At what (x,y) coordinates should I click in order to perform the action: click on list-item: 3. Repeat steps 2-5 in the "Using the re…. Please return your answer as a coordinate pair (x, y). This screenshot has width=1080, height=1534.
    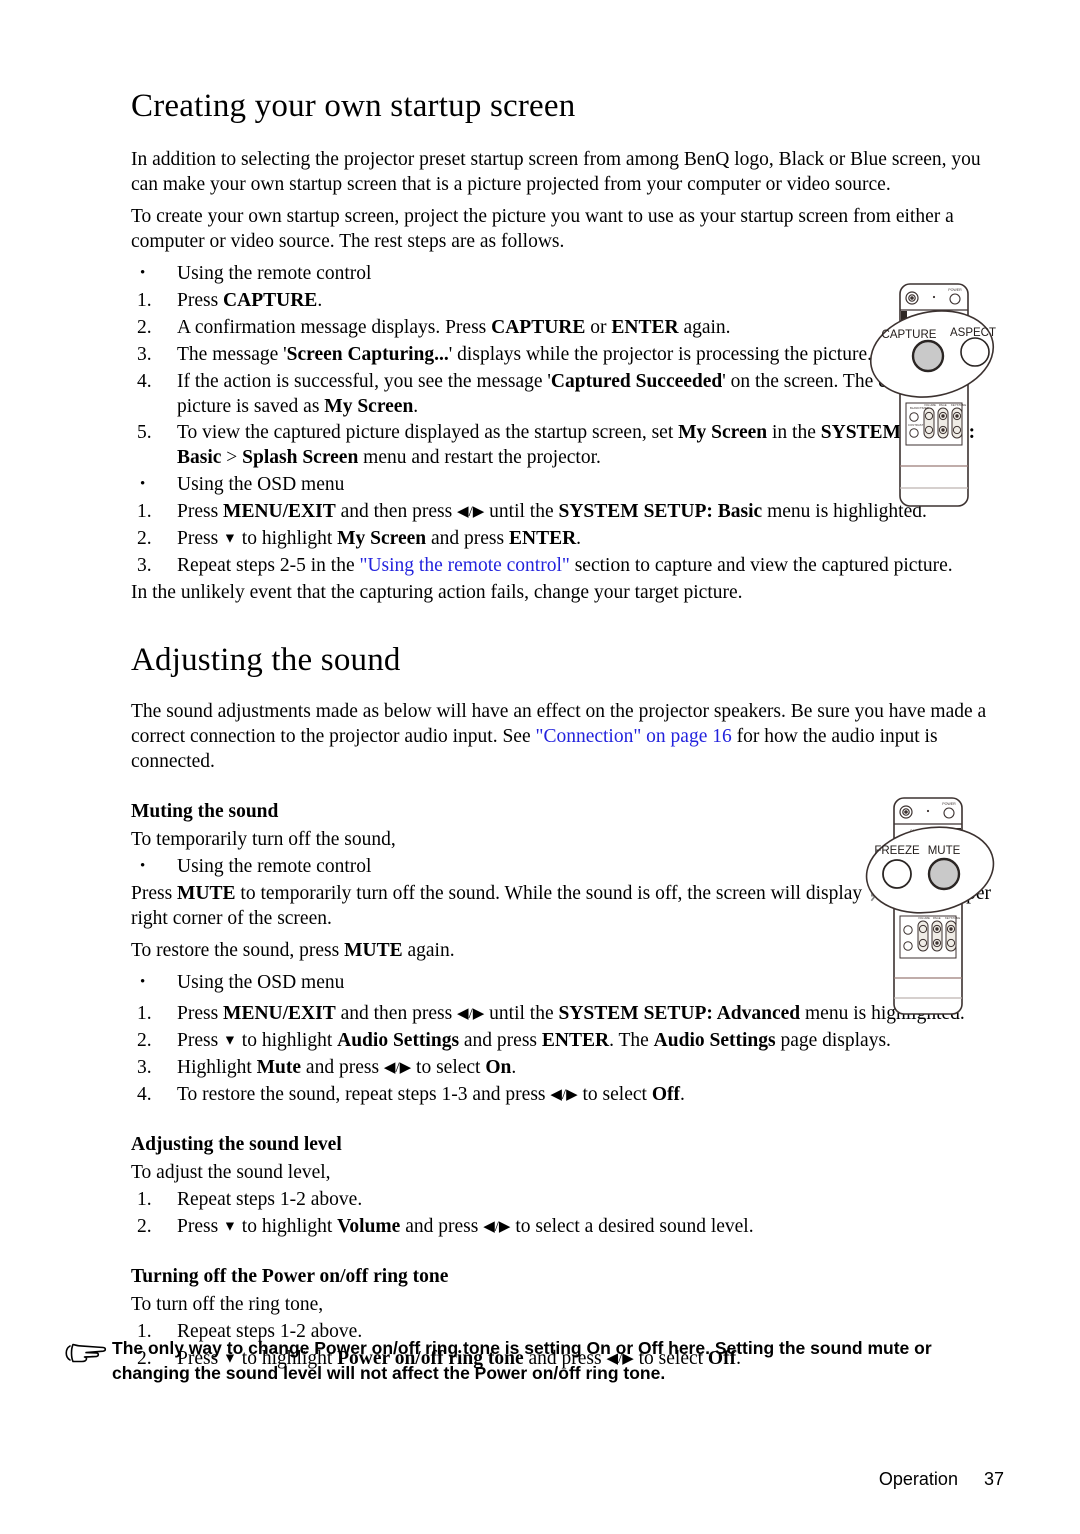
    Looking at the image, I should click on (567, 566).